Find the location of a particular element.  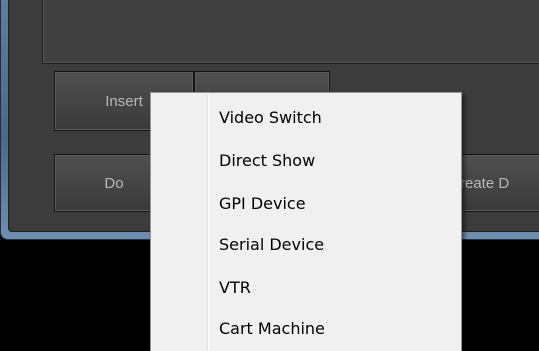

create-button-label: reate D is located at coordinates (485, 183).